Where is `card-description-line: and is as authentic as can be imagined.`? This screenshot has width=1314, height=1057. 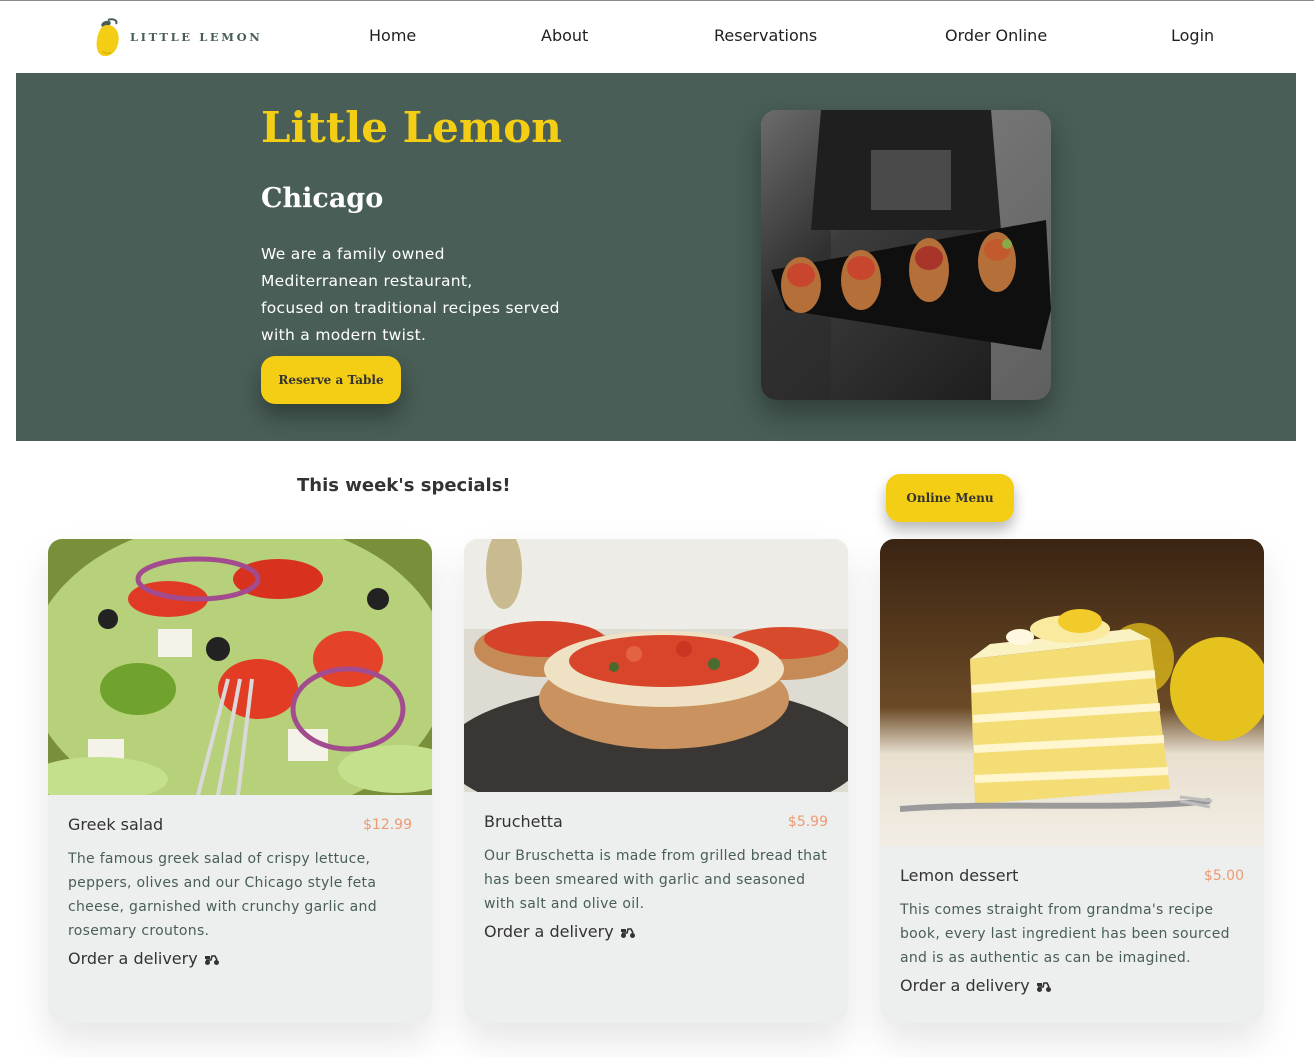 card-description-line: and is as authentic as can be imagined. is located at coordinates (1045, 958).